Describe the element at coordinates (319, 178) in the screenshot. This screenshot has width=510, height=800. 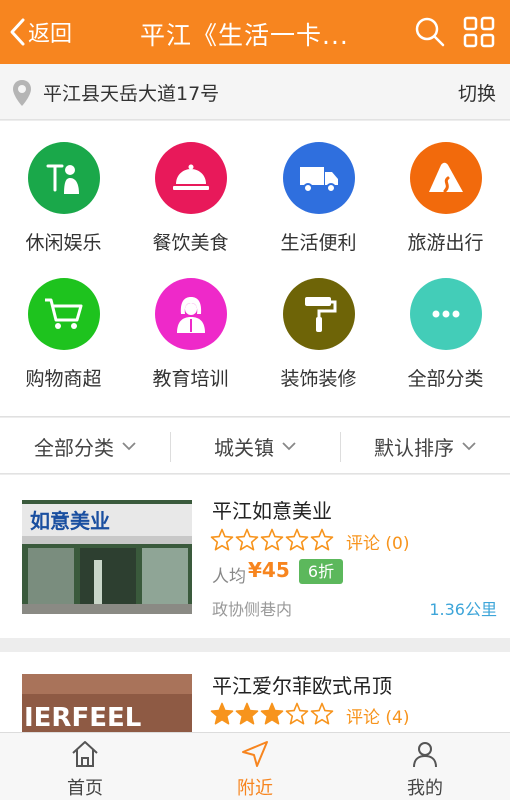
I see `truck-icon` at that location.